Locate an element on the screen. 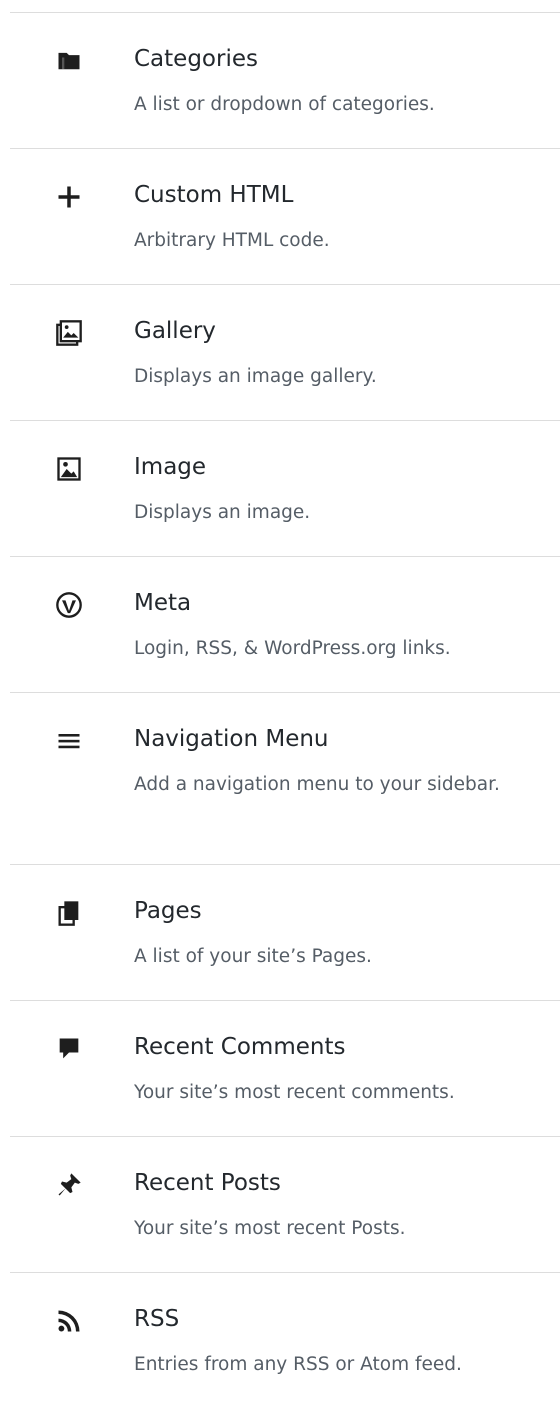 Image resolution: width=560 pixels, height=1408 pixels. widget-title: Navigation Menu is located at coordinates (231, 739).